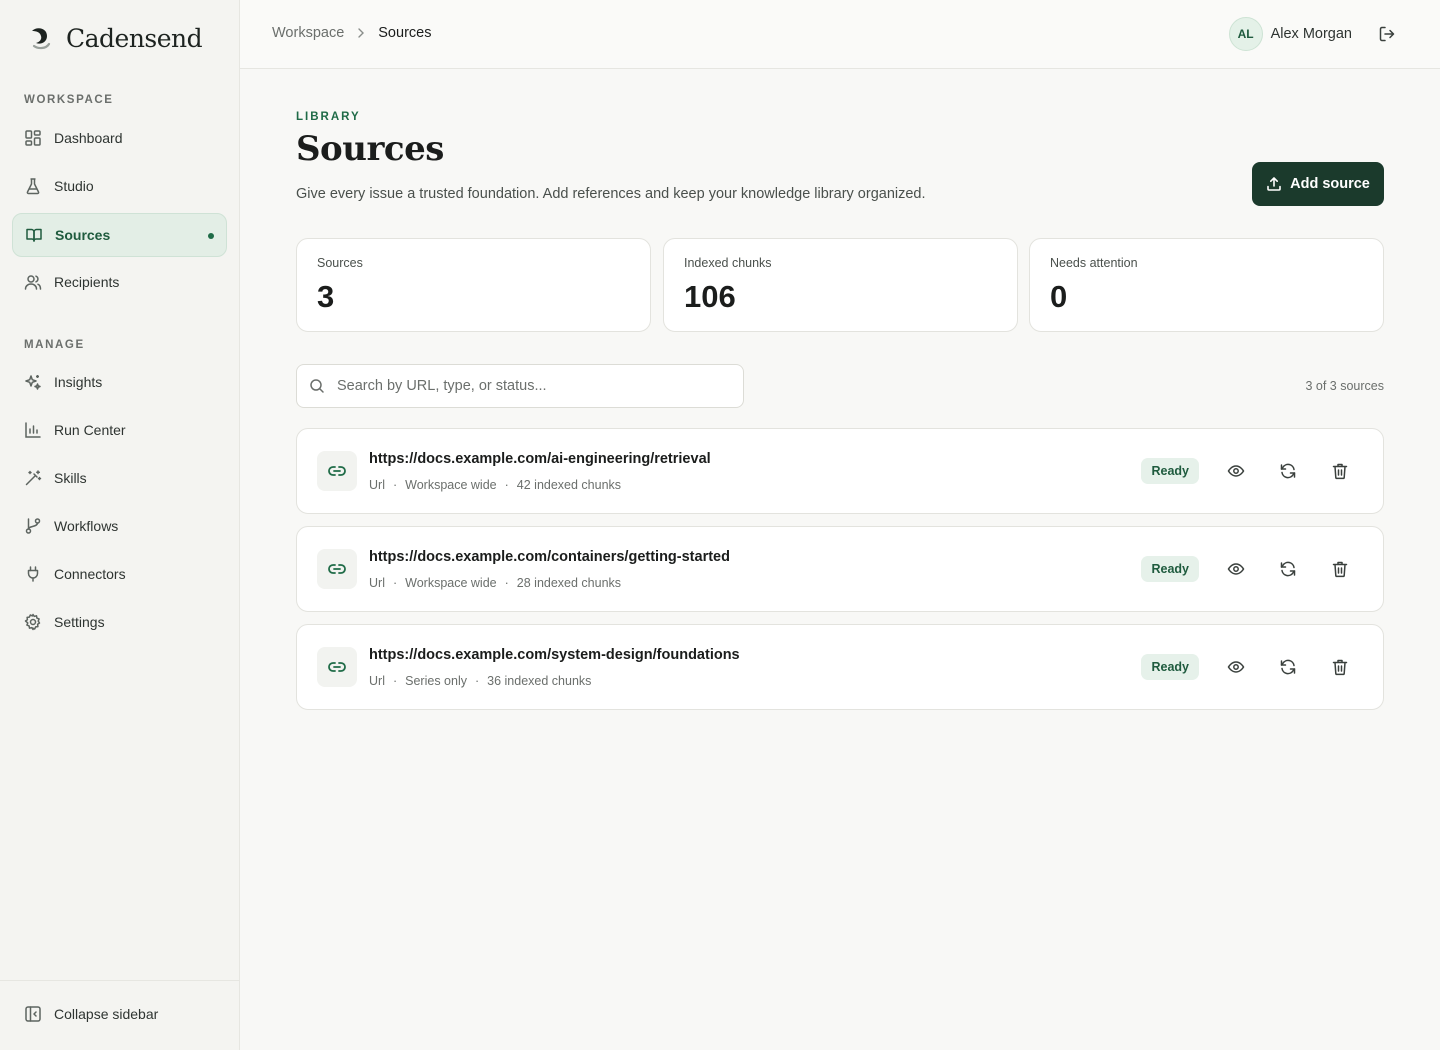 Image resolution: width=1440 pixels, height=1050 pixels. What do you see at coordinates (473, 285) in the screenshot?
I see `stat-card-sources: Sources 3` at bounding box center [473, 285].